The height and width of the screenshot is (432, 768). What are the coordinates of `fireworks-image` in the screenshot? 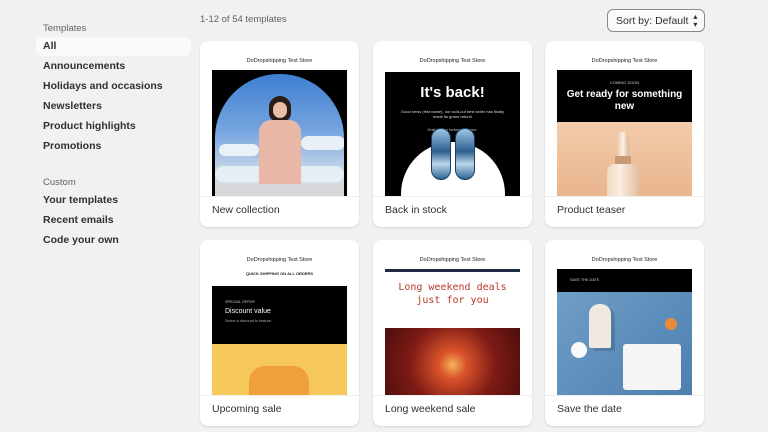 It's located at (452, 361).